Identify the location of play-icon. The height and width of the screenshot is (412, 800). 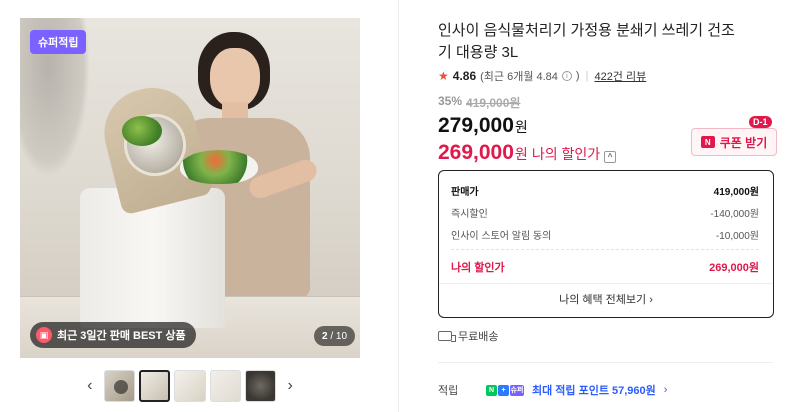
(120, 387).